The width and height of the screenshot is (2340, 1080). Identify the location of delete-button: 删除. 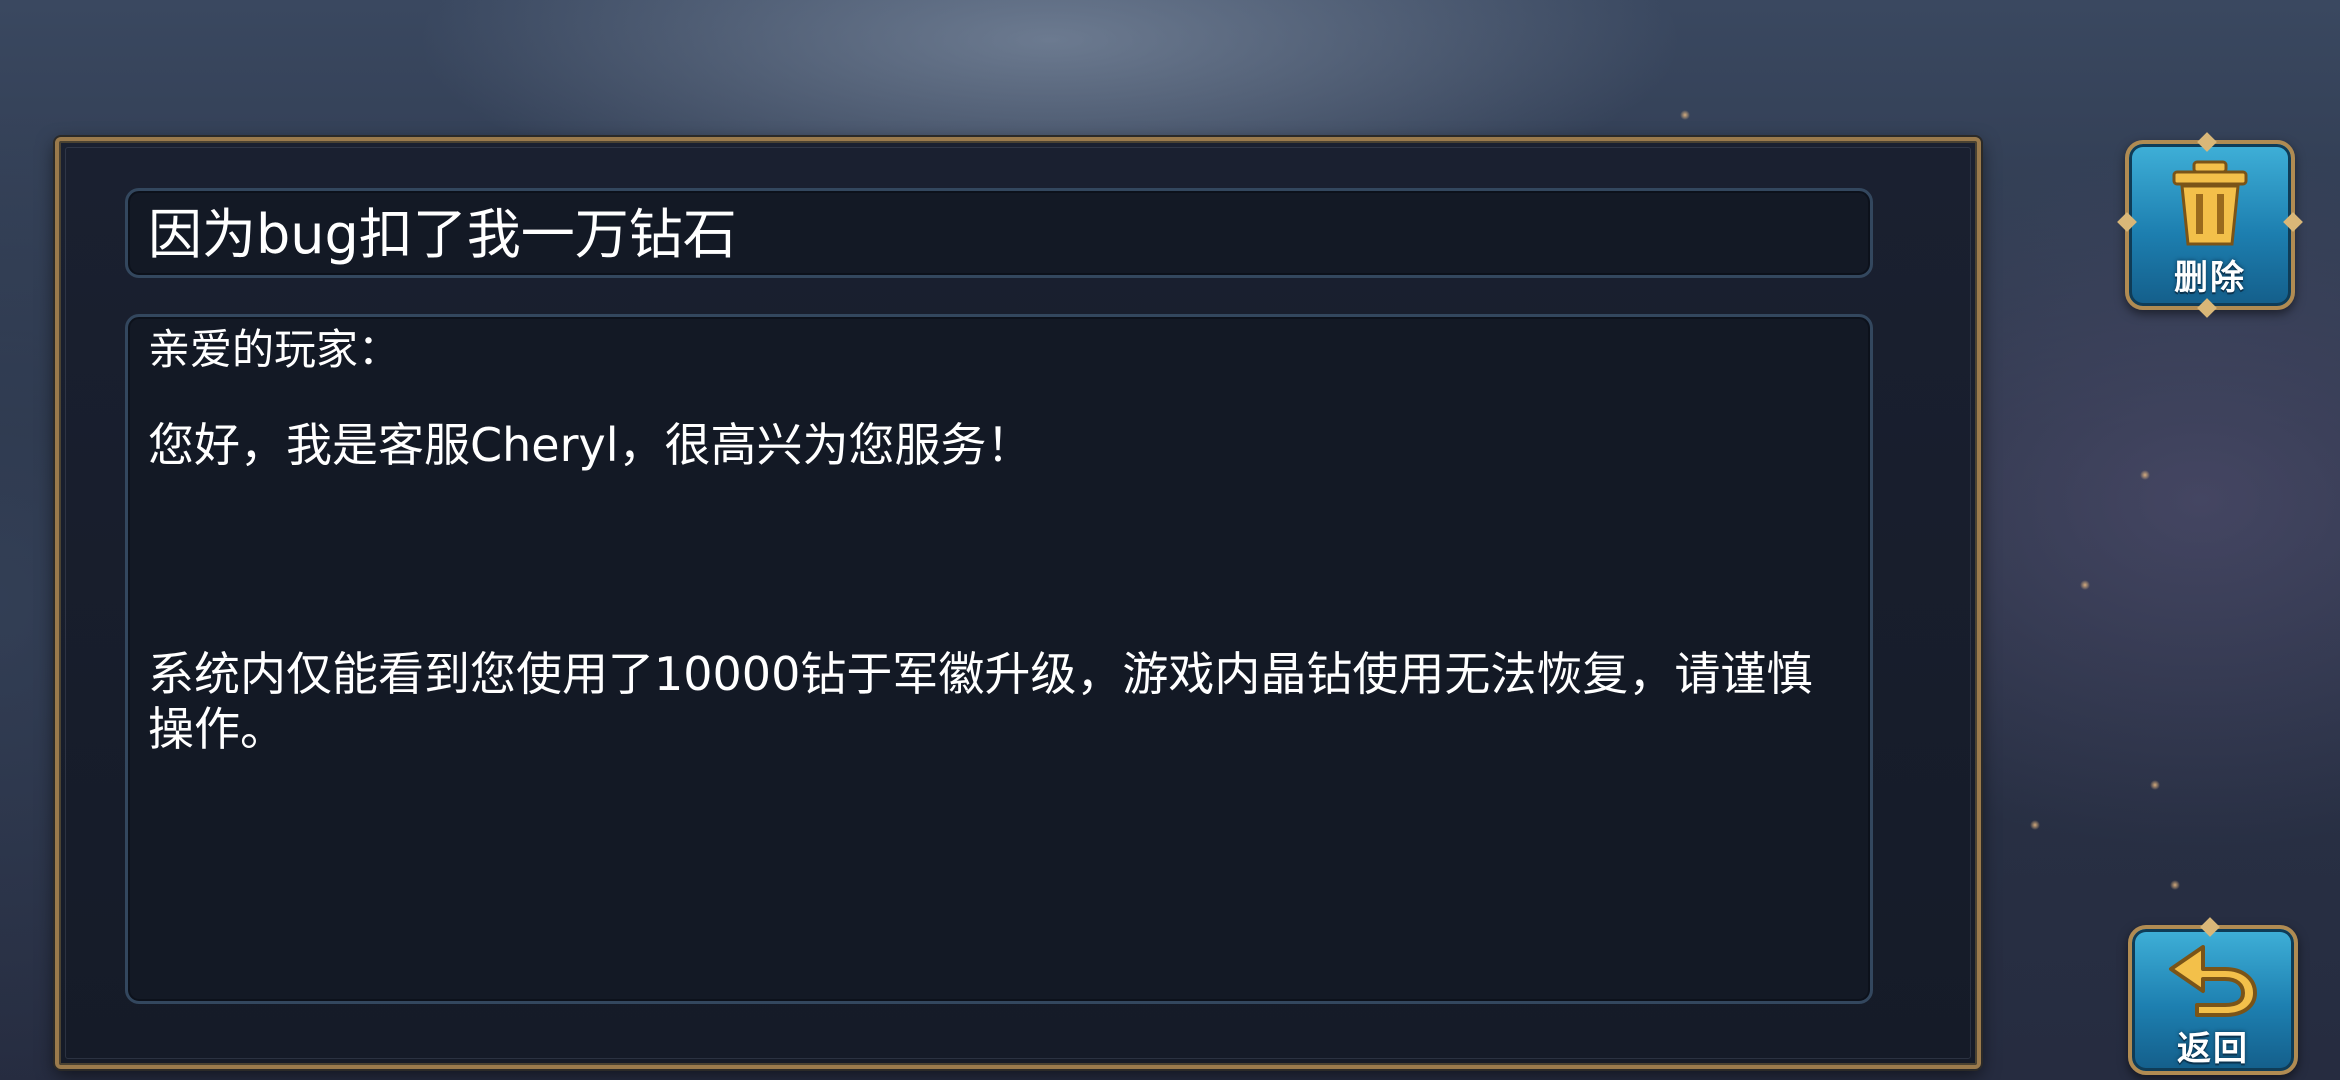
(2210, 225).